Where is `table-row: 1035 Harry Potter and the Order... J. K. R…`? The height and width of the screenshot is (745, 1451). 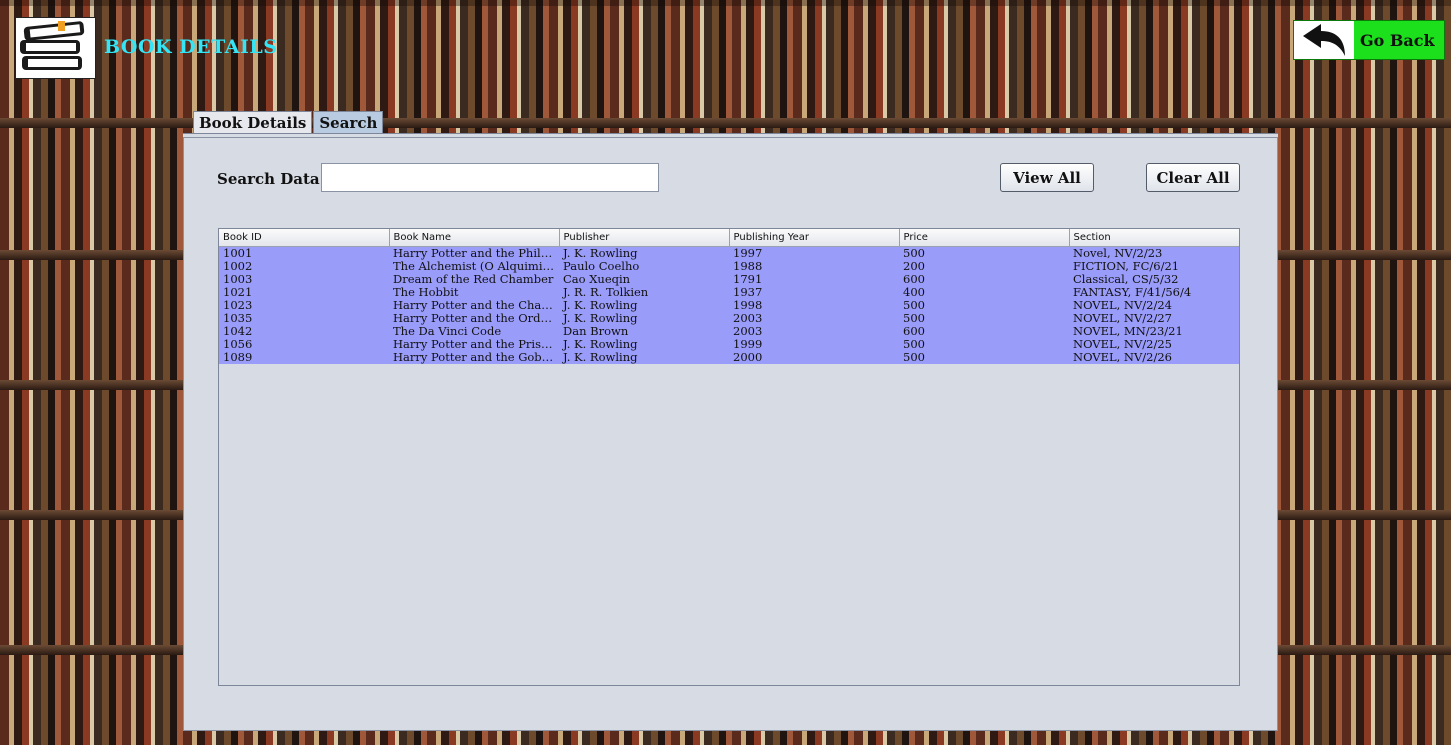
table-row: 1035 Harry Potter and the Order... J. K. R… is located at coordinates (729, 318).